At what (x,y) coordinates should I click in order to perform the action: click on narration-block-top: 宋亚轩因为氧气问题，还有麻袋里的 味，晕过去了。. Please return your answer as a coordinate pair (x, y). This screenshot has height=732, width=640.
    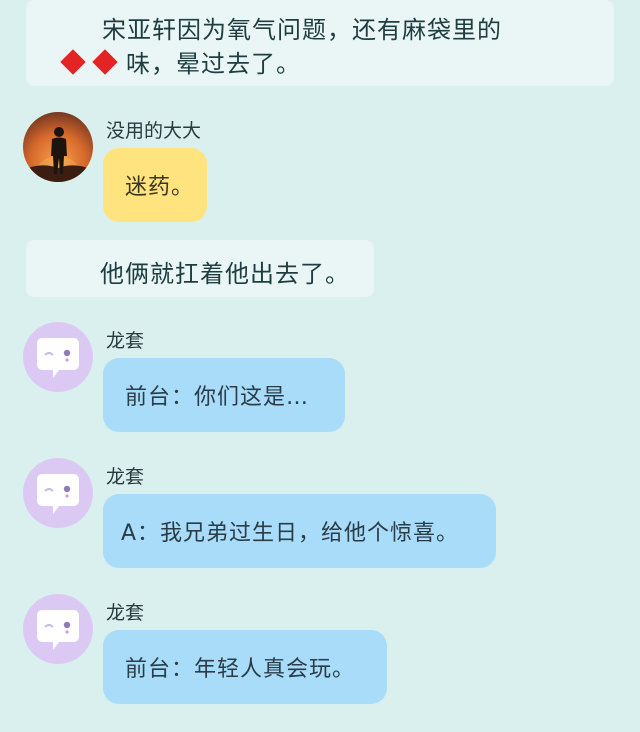
    Looking at the image, I should click on (320, 43).